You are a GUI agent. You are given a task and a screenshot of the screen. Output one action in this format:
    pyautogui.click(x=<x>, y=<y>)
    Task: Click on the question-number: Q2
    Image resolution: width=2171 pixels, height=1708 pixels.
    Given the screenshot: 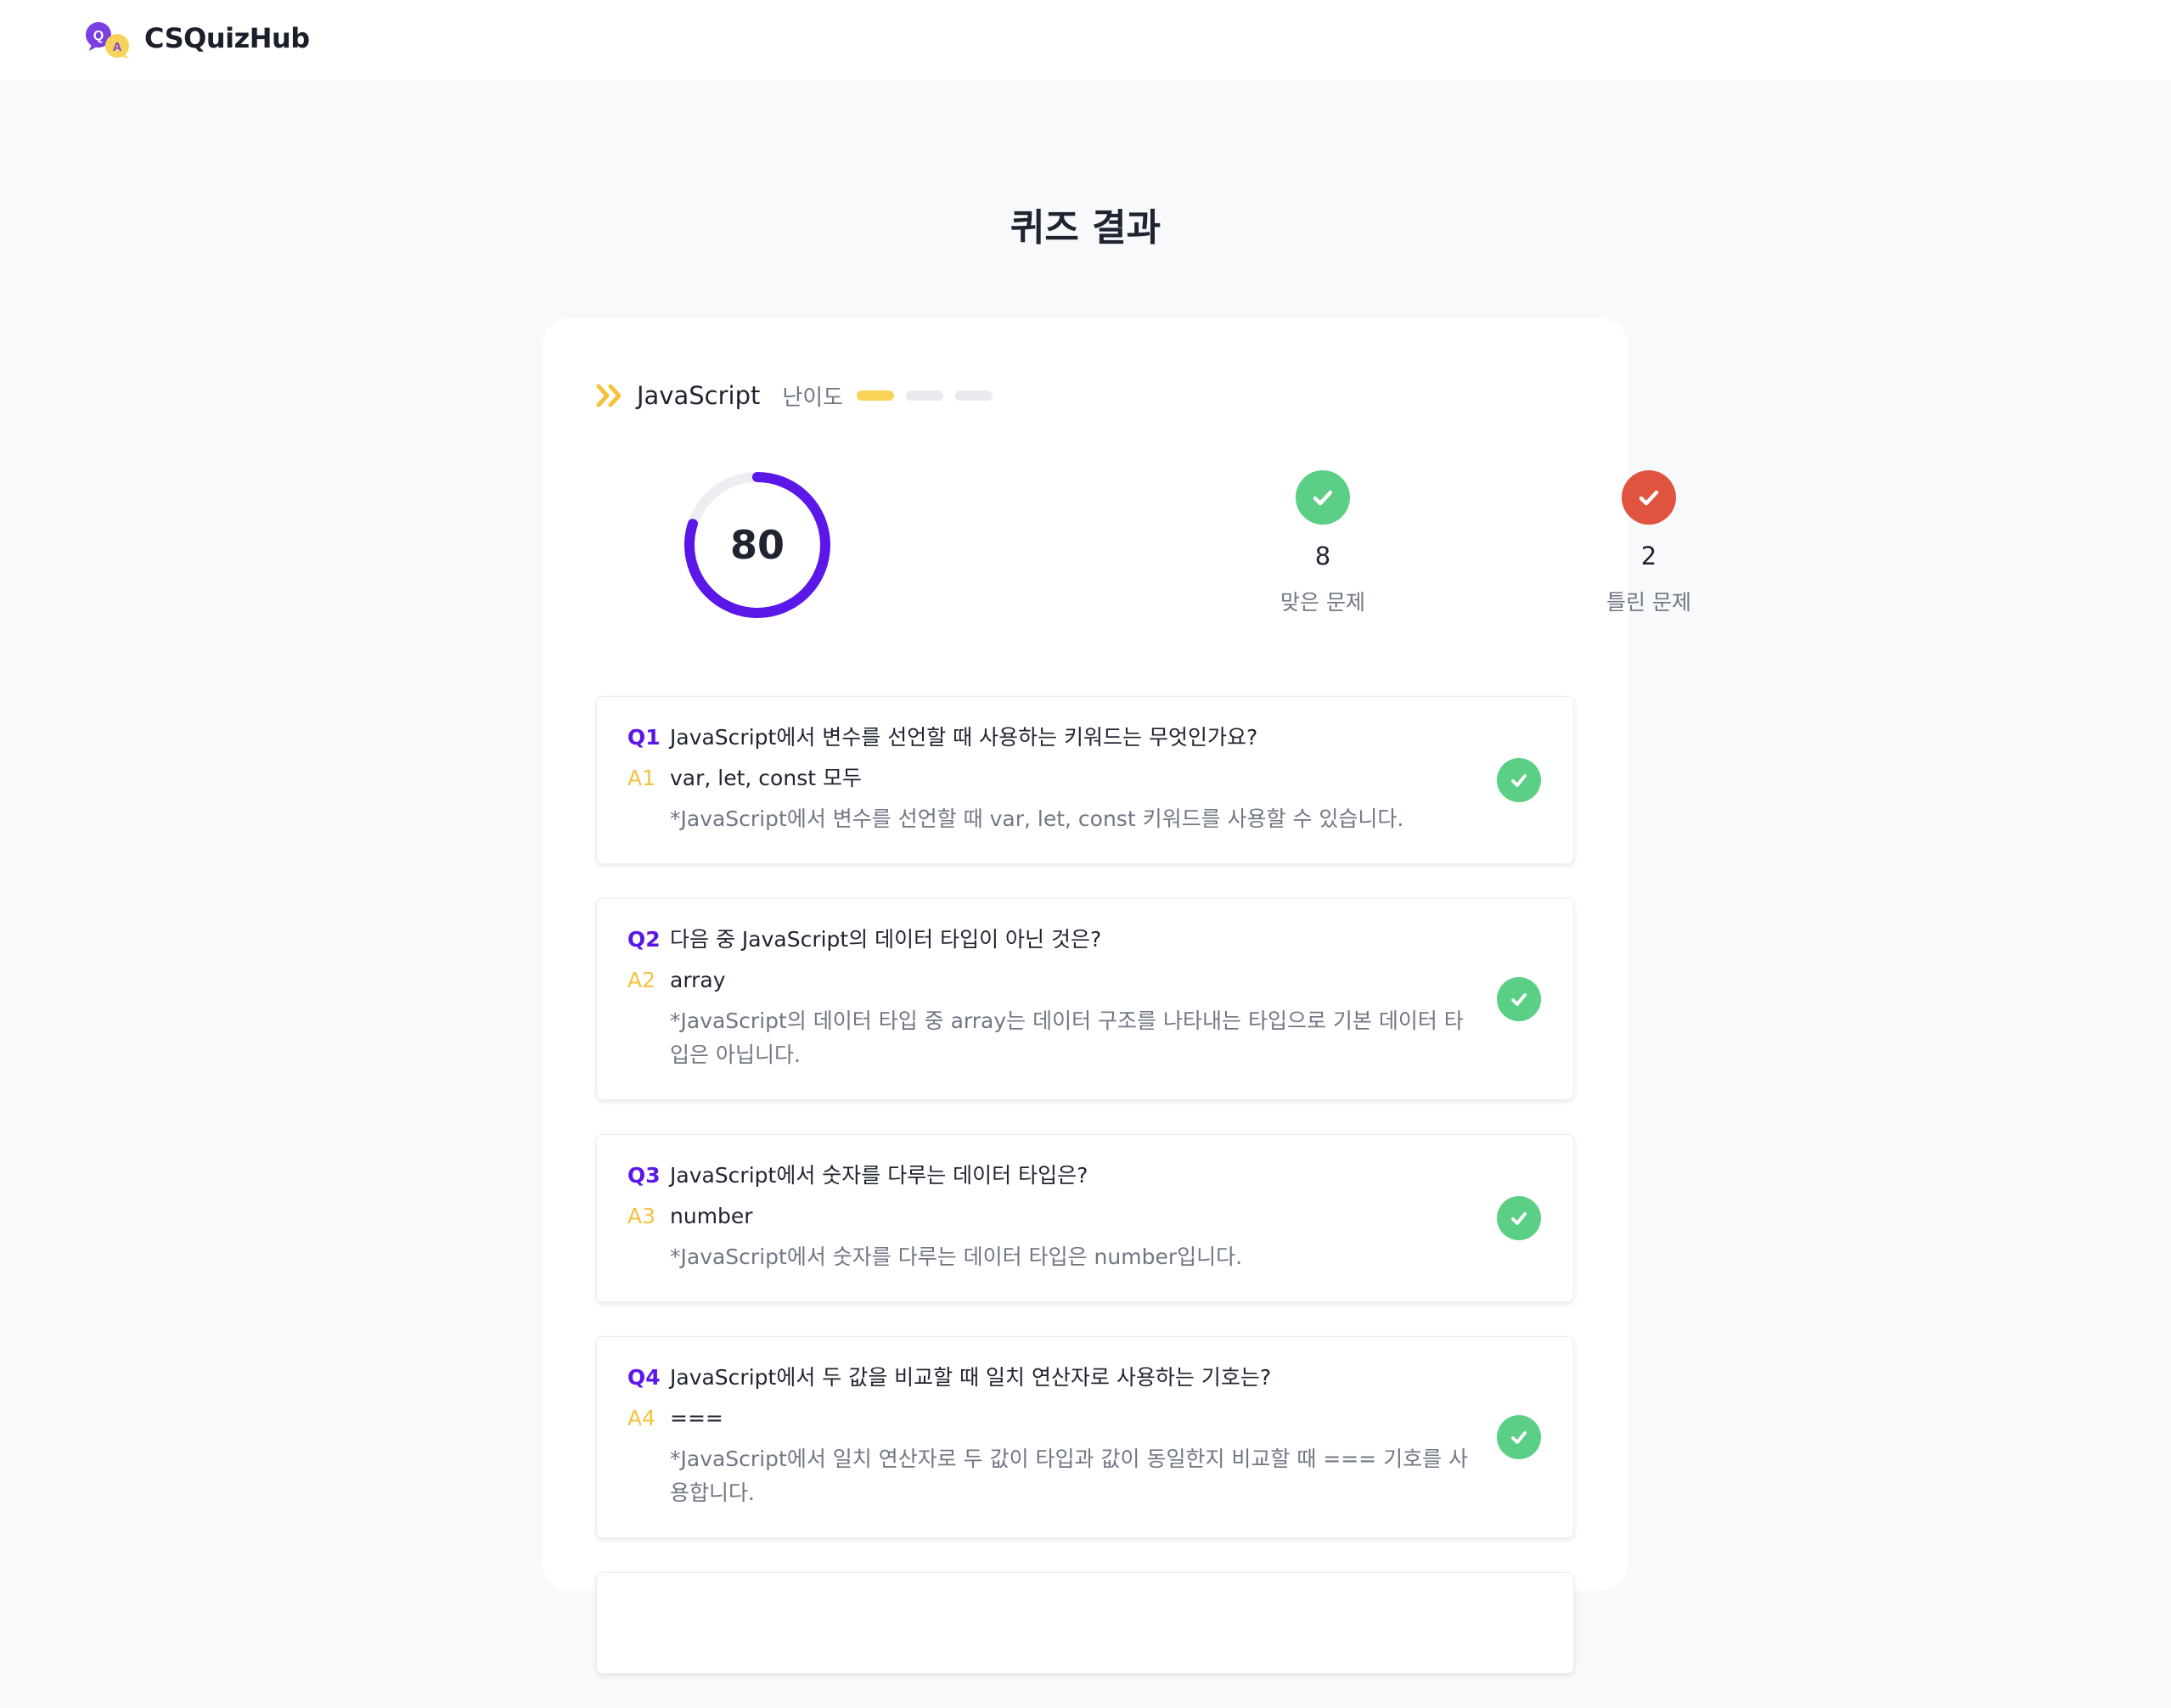 What is the action you would take?
    pyautogui.click(x=644, y=939)
    